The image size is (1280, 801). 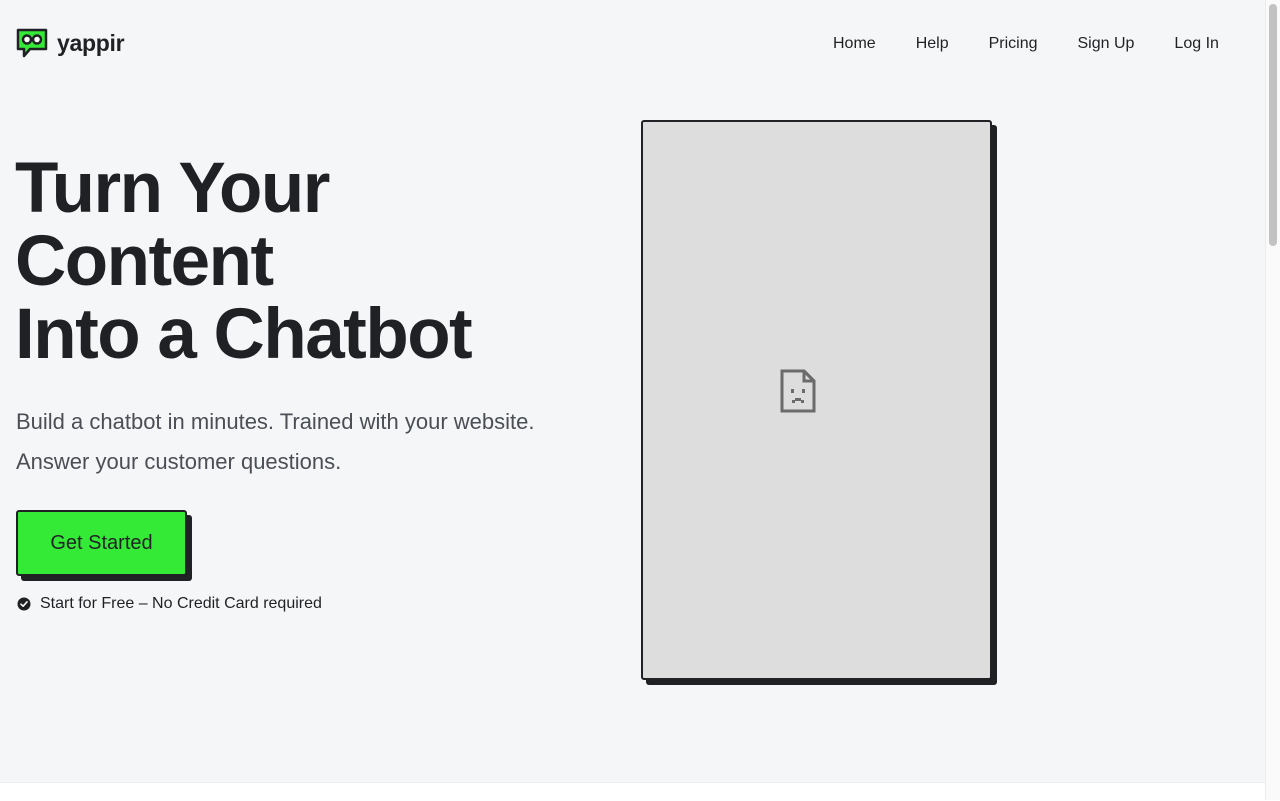 I want to click on nav-pricing-link: Pricing, so click(x=1013, y=44).